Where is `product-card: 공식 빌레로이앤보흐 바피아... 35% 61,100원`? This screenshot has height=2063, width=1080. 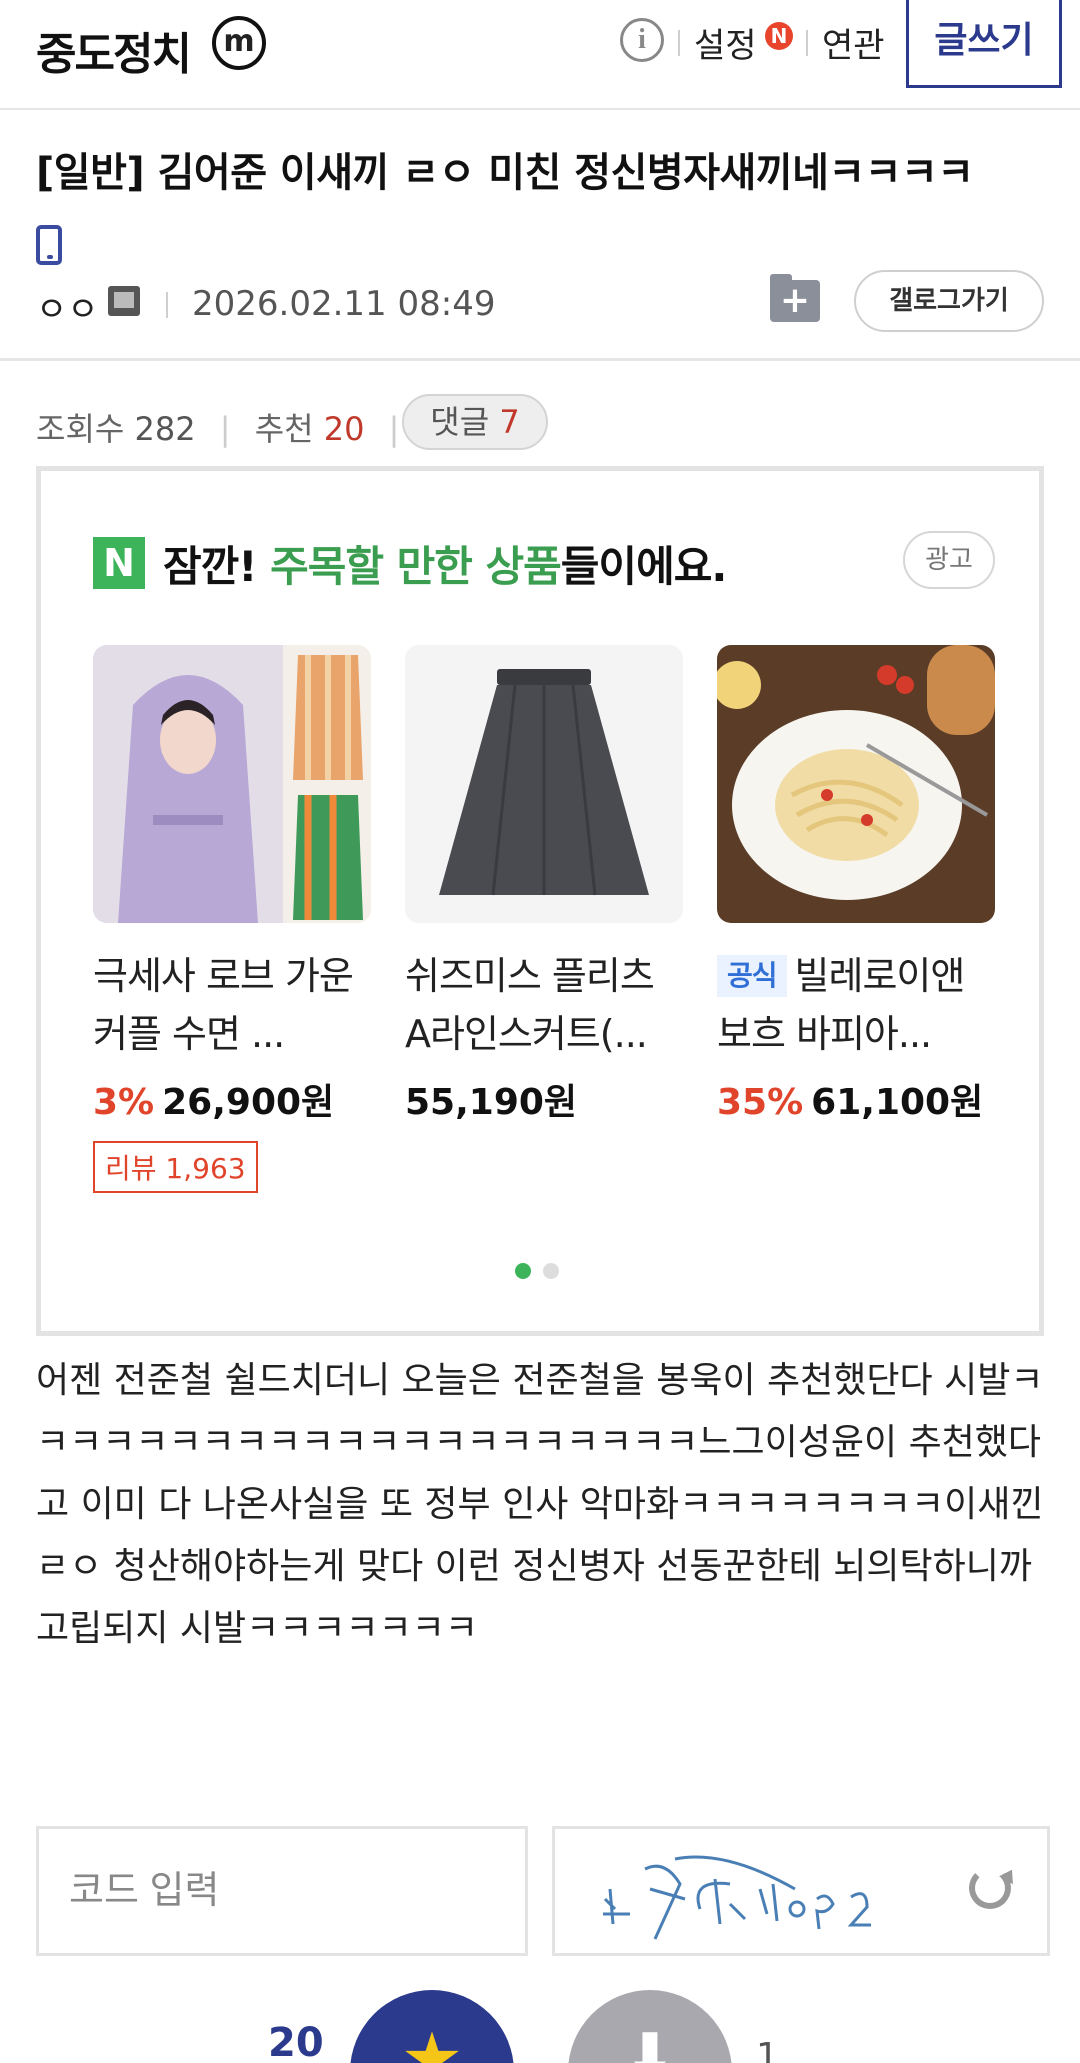
product-card: 공식 빌레로이앤보흐 바피아... 35% 61,100원 is located at coordinates (856, 885).